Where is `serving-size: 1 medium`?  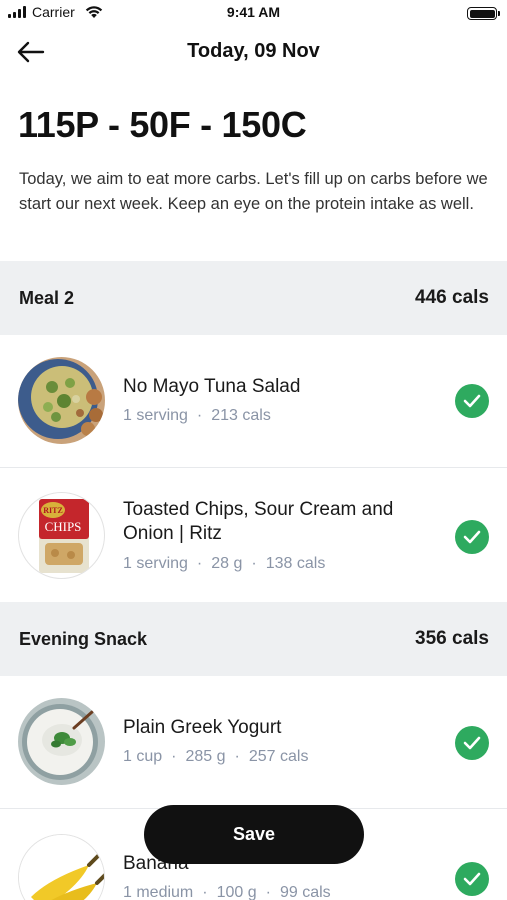 serving-size: 1 medium is located at coordinates (158, 892).